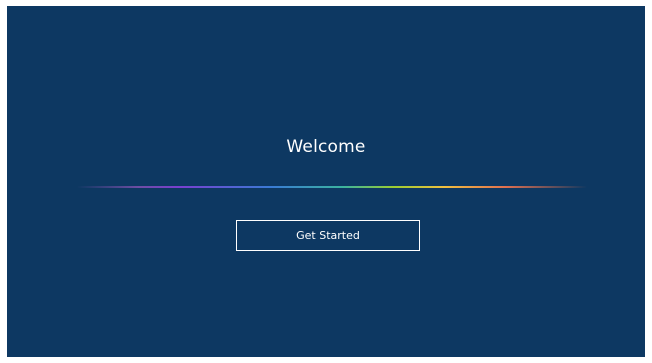 The image size is (652, 363). What do you see at coordinates (326, 147) in the screenshot?
I see `welcome-title: Welcome` at bounding box center [326, 147].